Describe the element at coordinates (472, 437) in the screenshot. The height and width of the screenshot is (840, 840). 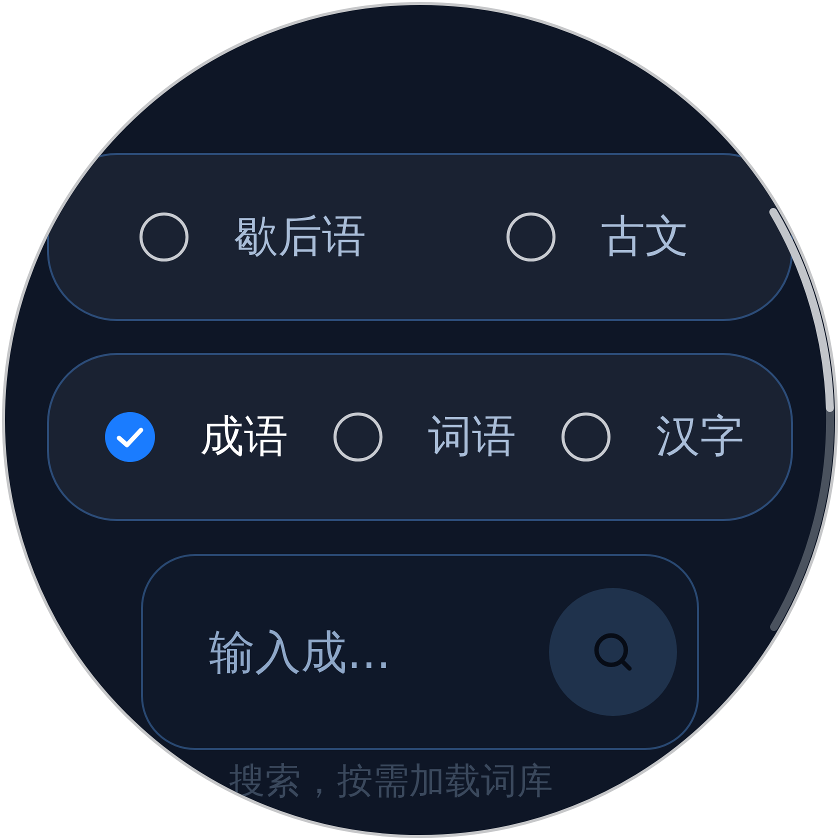
I see `option-label: 词语` at that location.